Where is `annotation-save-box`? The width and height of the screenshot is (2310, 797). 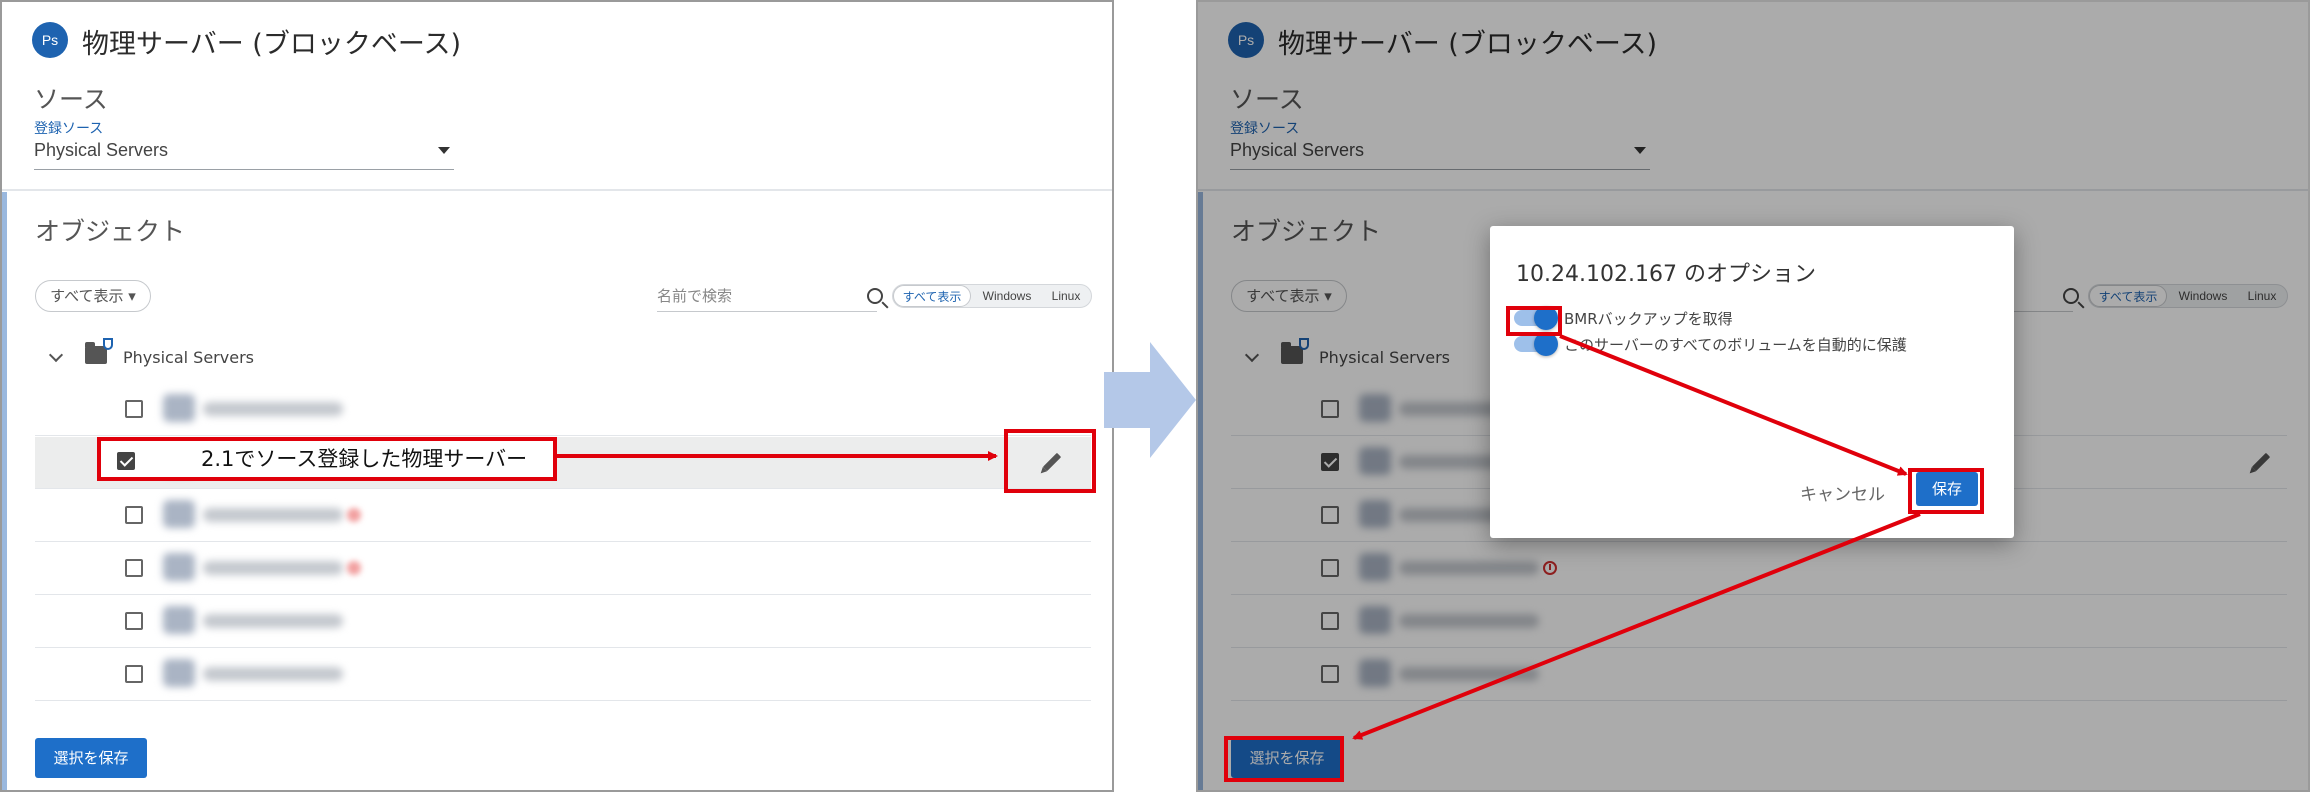
annotation-save-box is located at coordinates (1946, 491).